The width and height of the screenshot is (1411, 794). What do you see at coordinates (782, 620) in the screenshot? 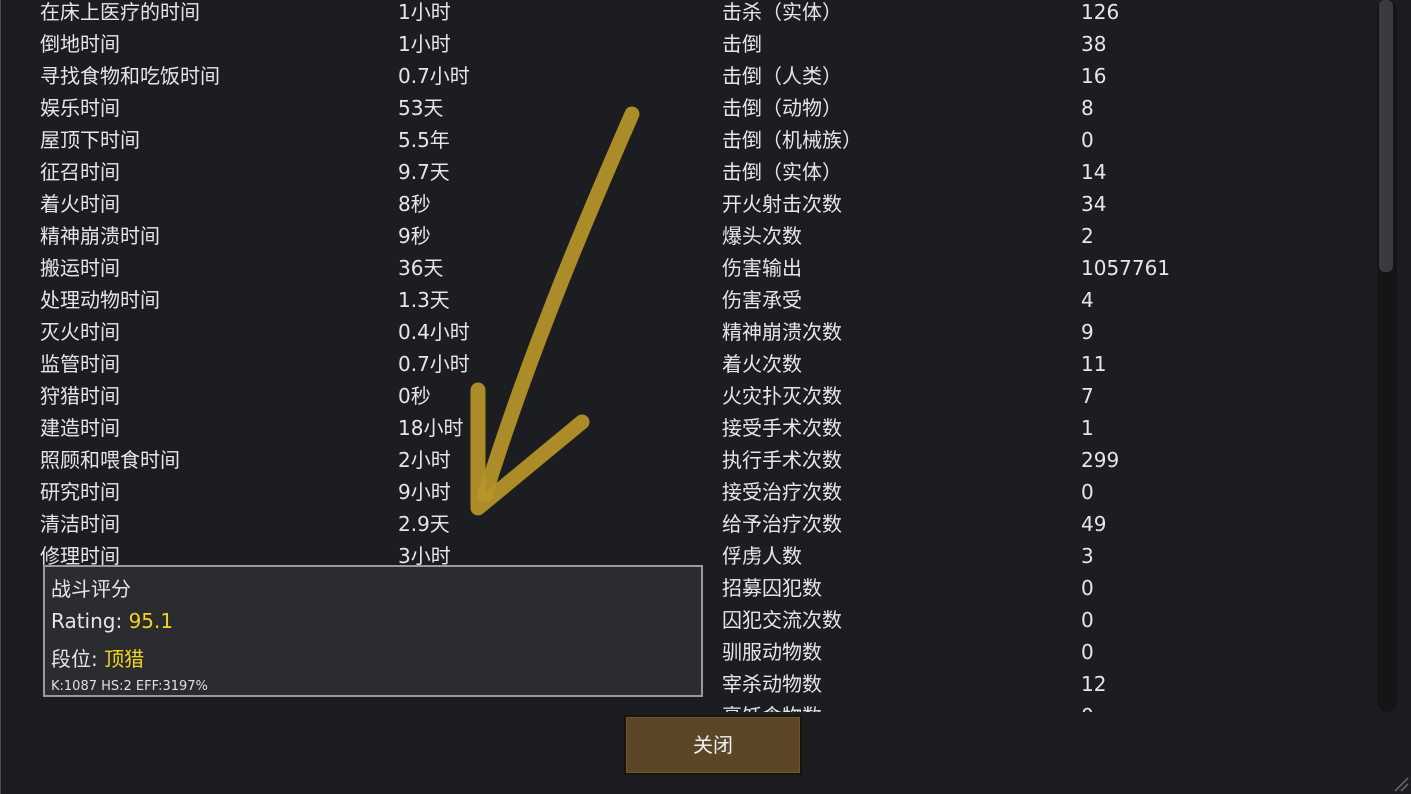
I see `stat-label: 囚犯交流次数` at bounding box center [782, 620].